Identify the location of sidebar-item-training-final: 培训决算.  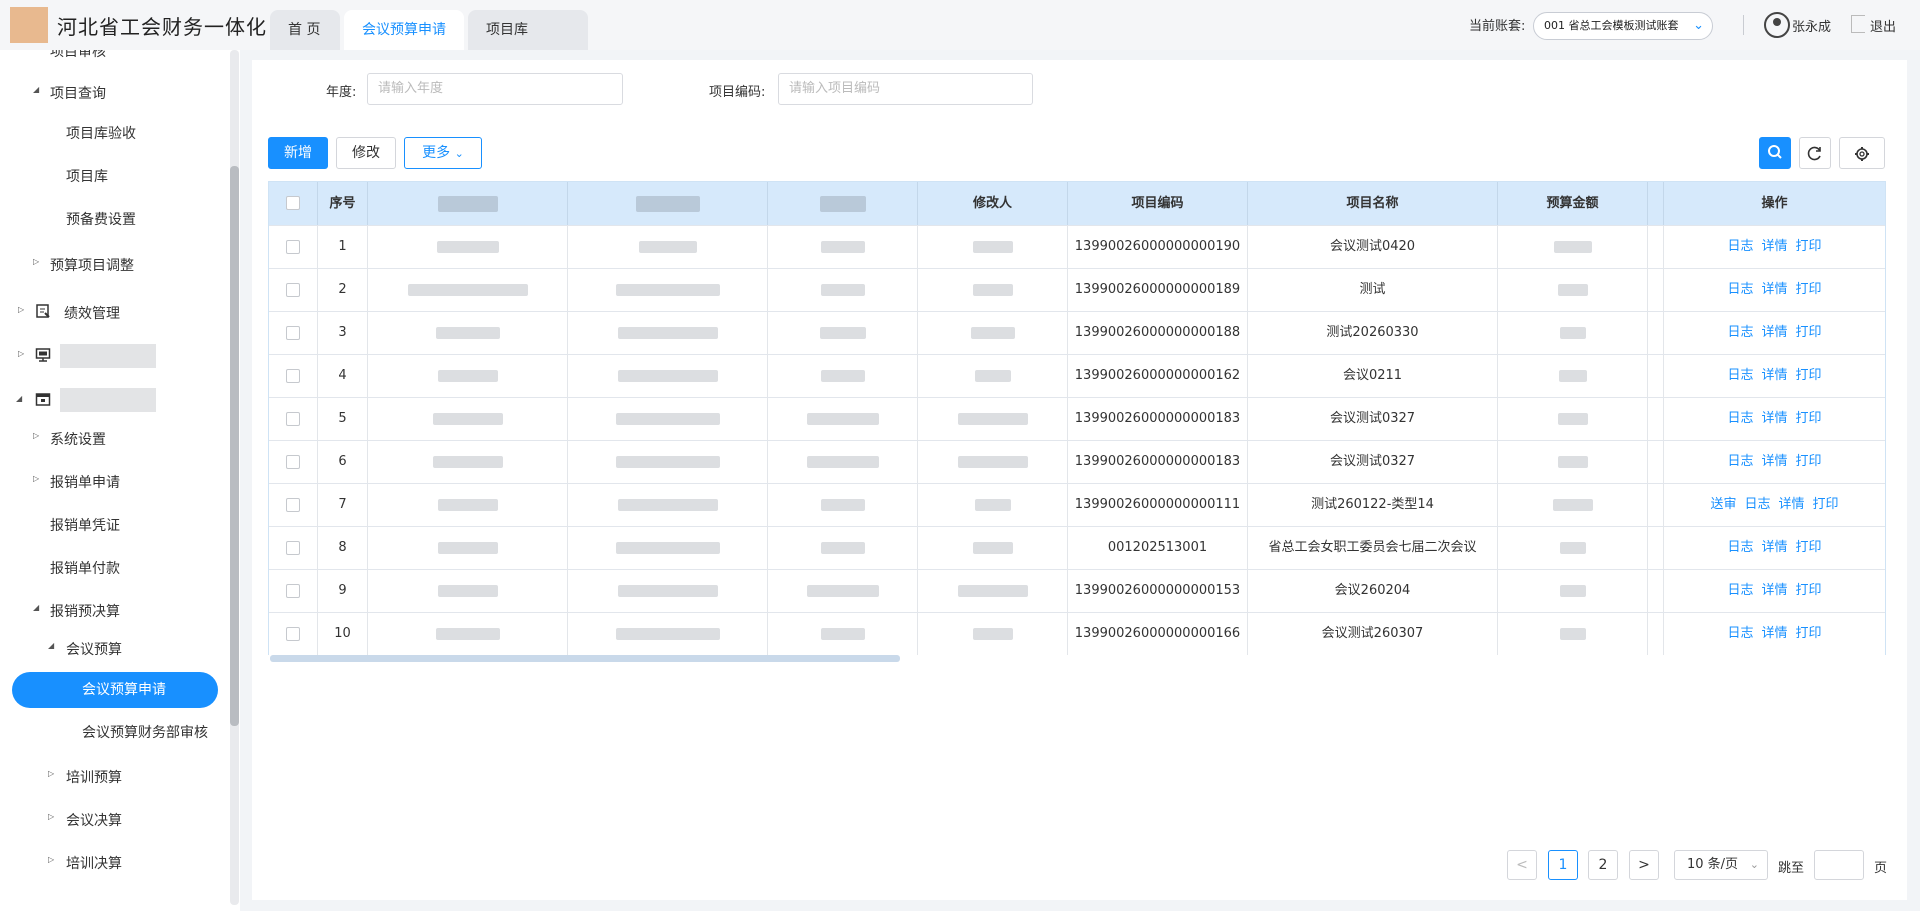
(94, 863).